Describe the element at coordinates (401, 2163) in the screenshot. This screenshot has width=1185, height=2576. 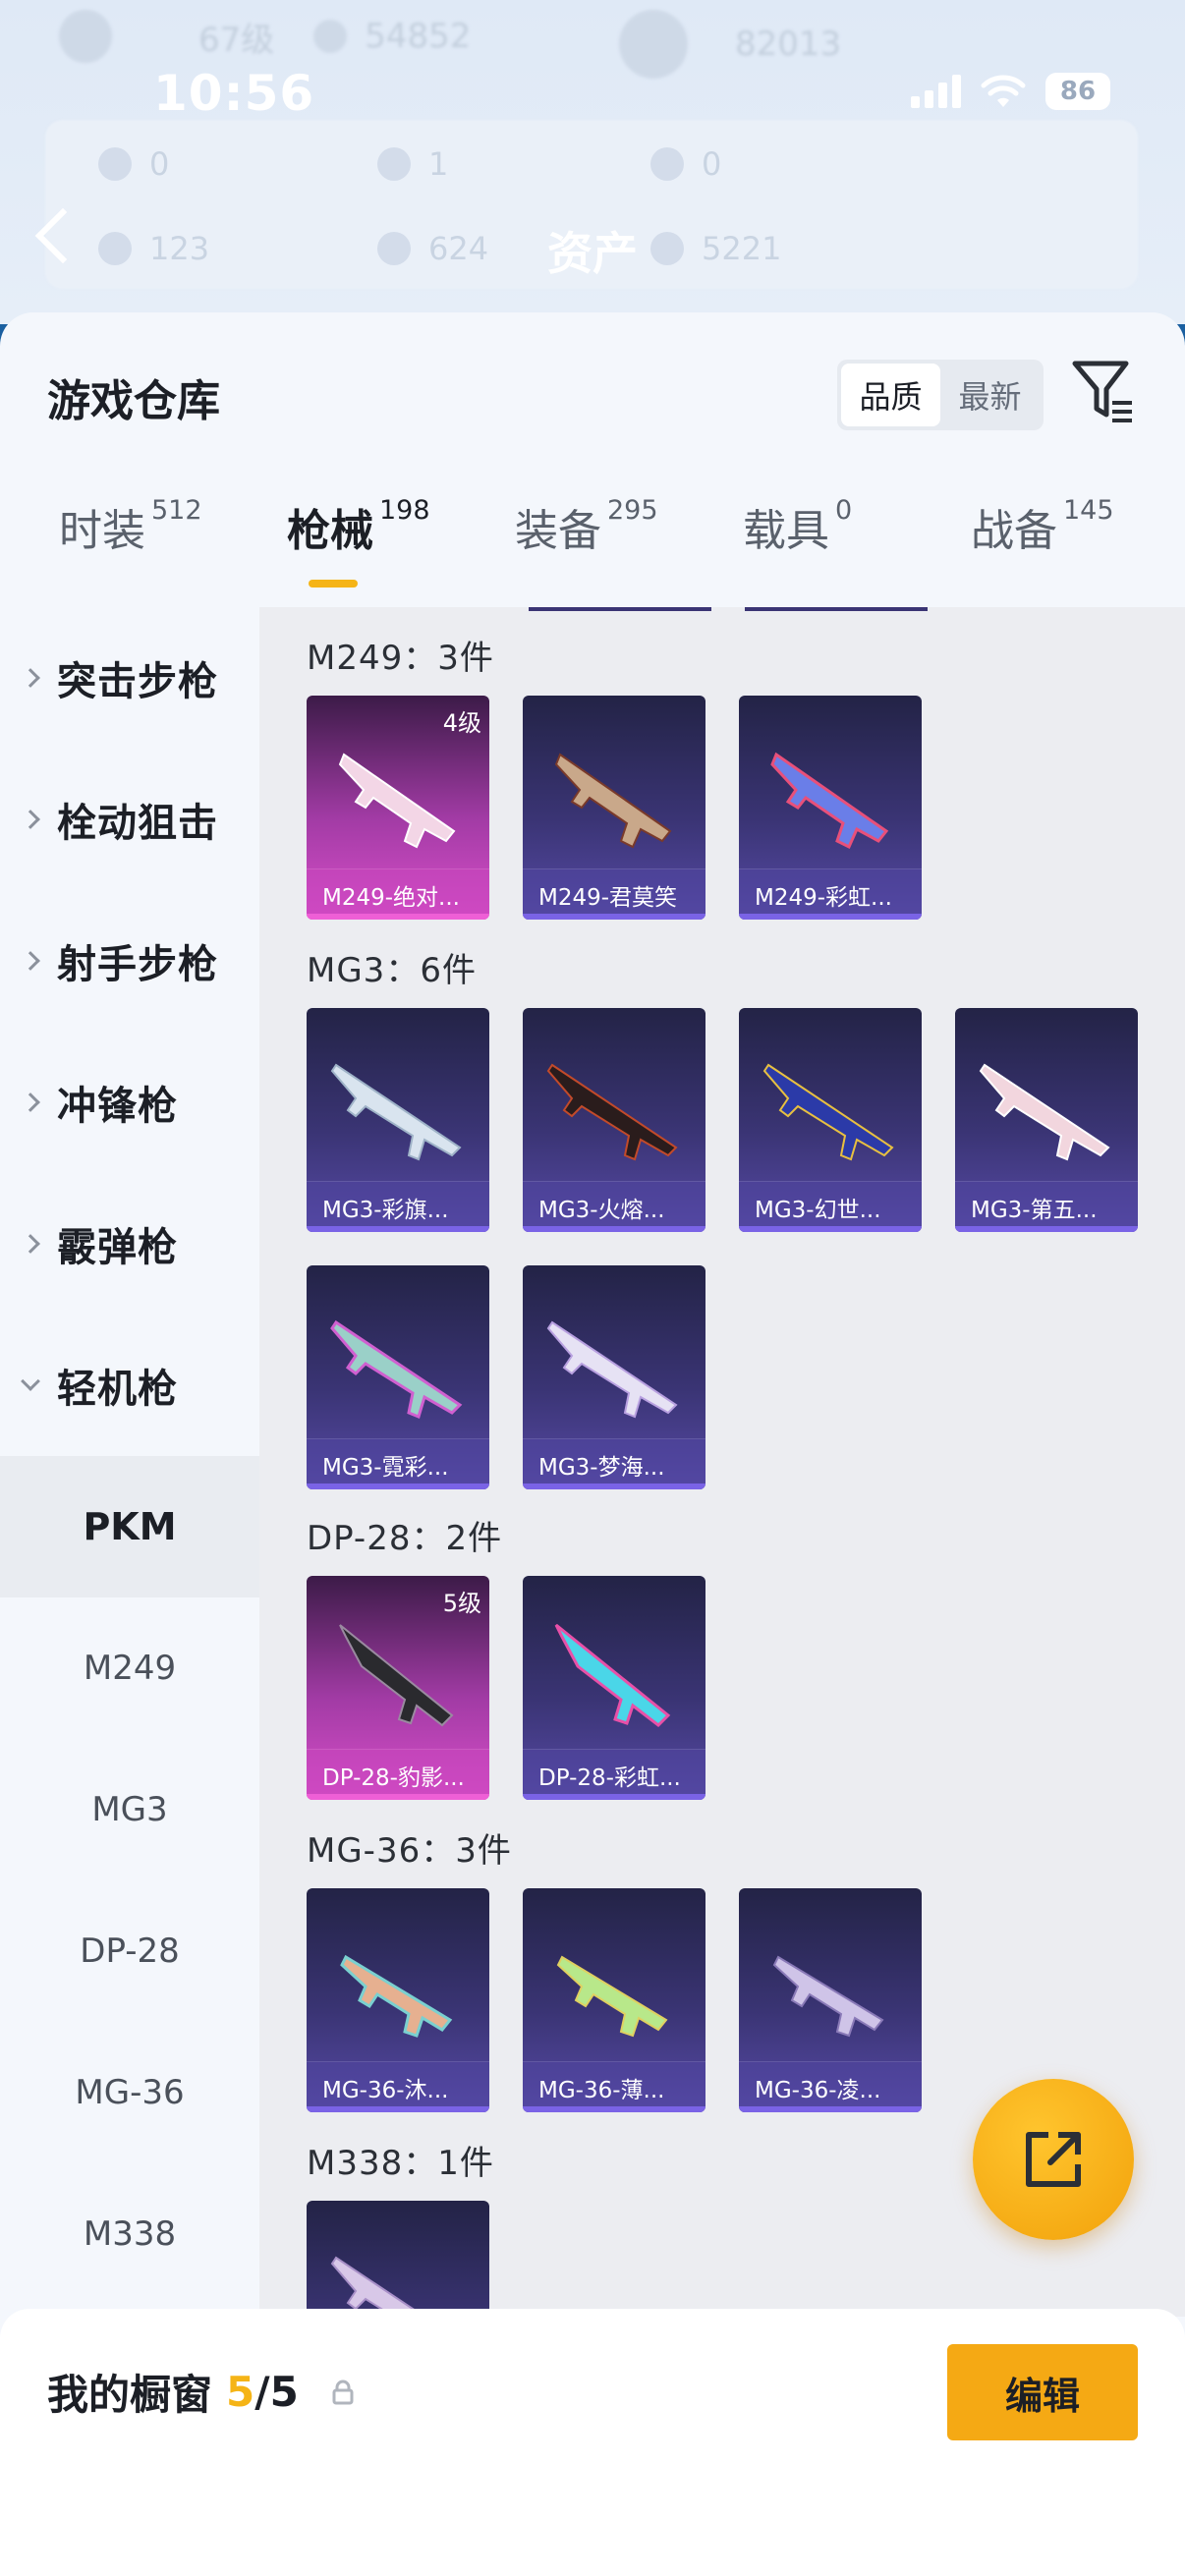
I see `group-heading-m338: M338：1件` at that location.